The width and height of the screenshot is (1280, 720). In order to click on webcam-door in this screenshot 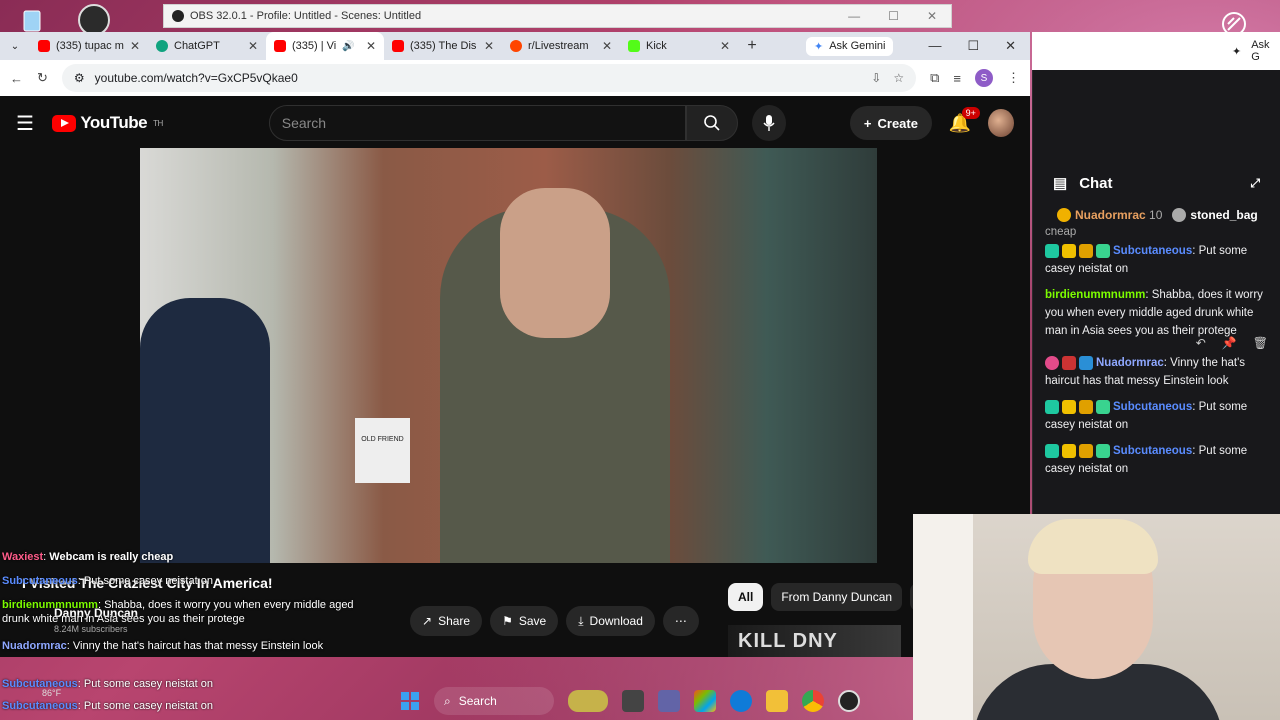, I will do `click(943, 617)`.